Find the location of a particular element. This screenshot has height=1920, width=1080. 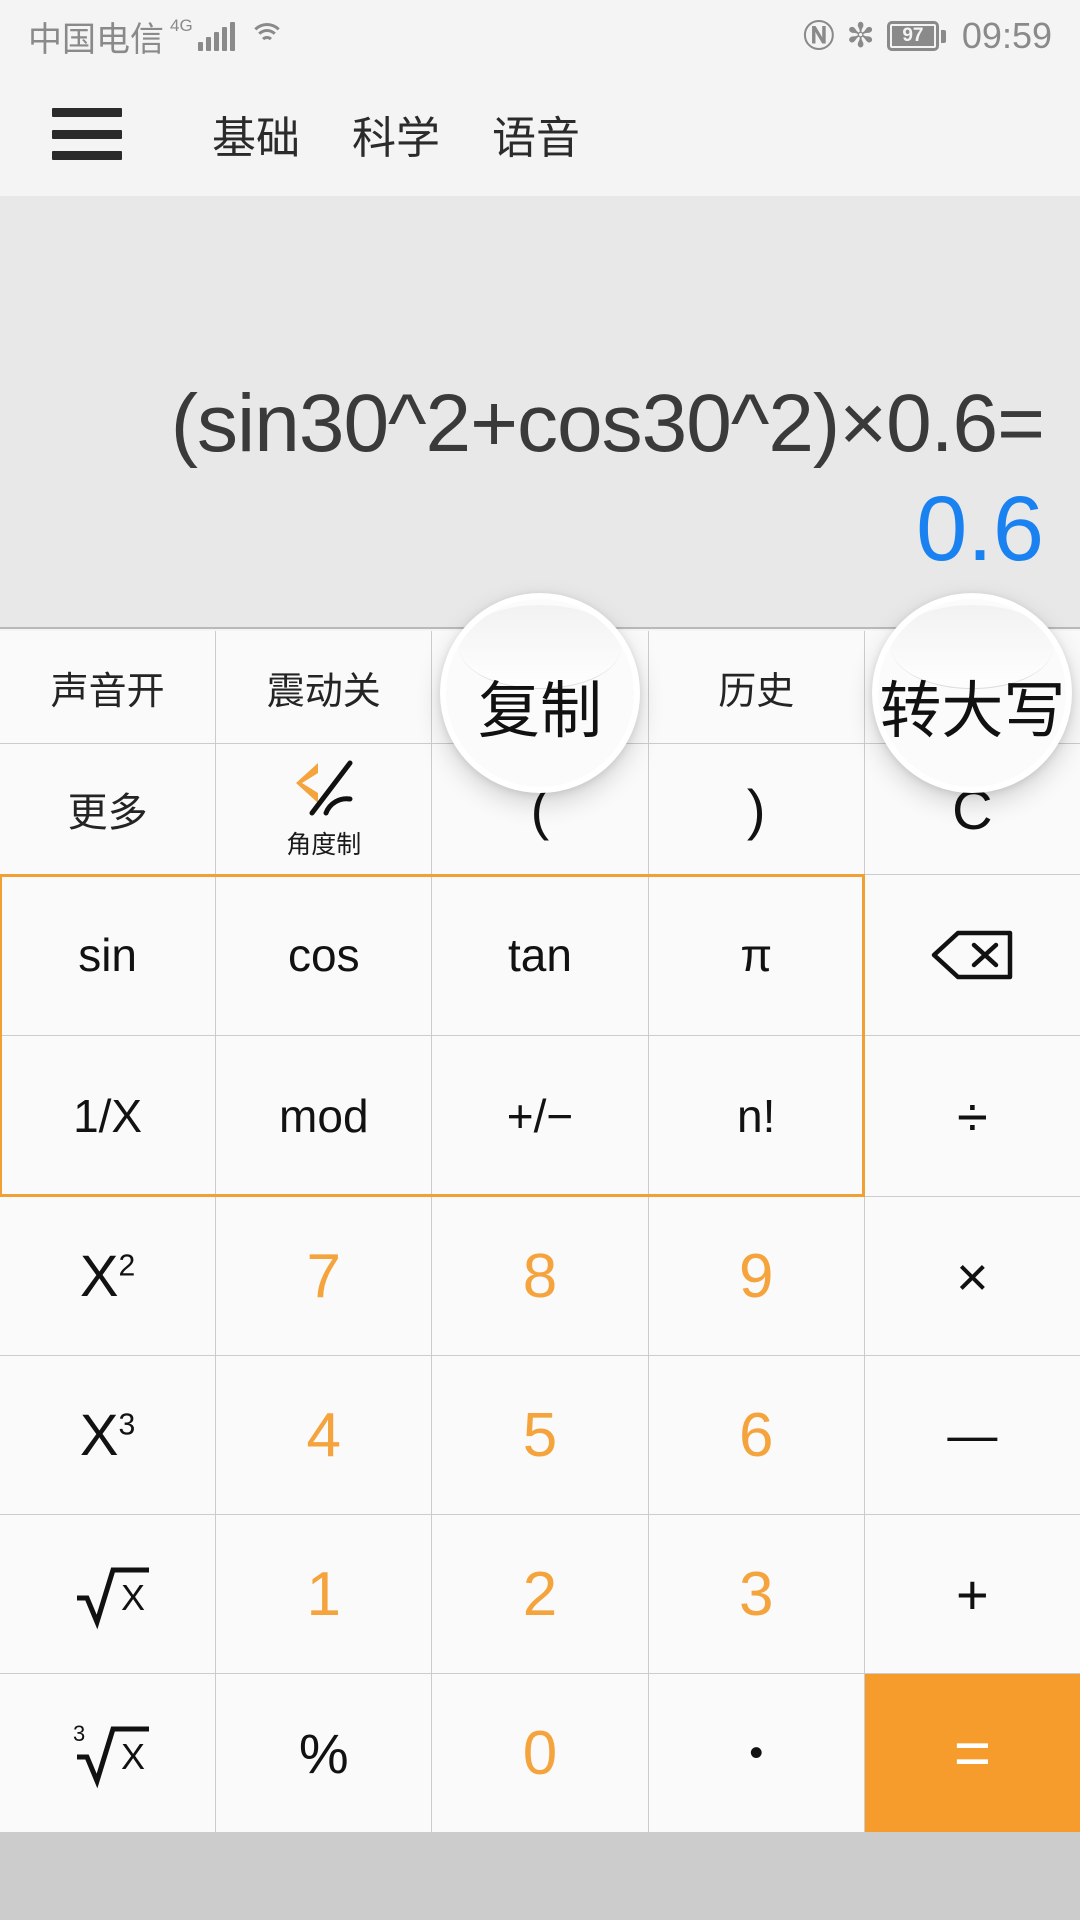

key-label: % is located at coordinates (323, 1753).